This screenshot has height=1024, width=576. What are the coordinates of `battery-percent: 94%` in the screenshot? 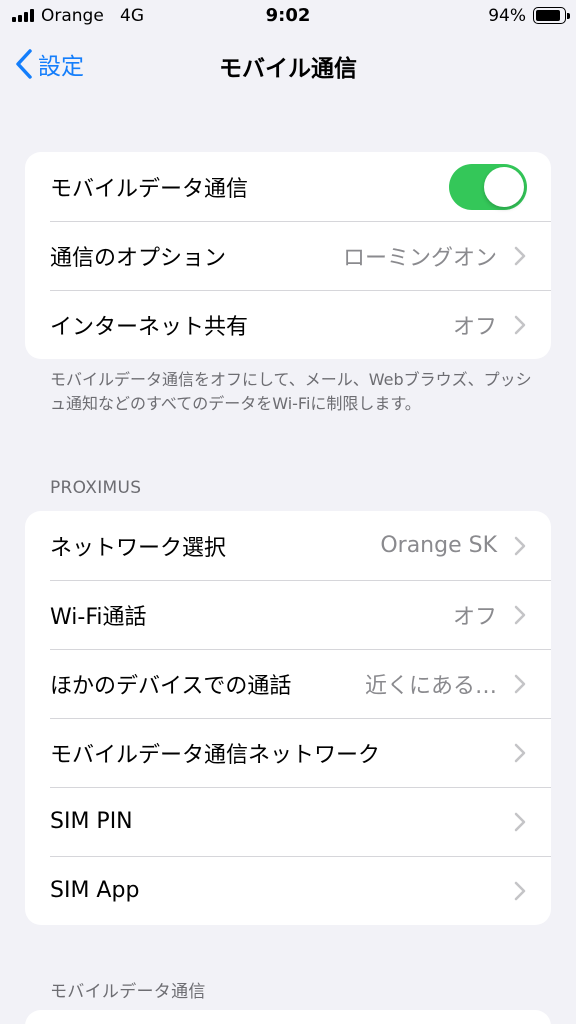 It's located at (507, 16).